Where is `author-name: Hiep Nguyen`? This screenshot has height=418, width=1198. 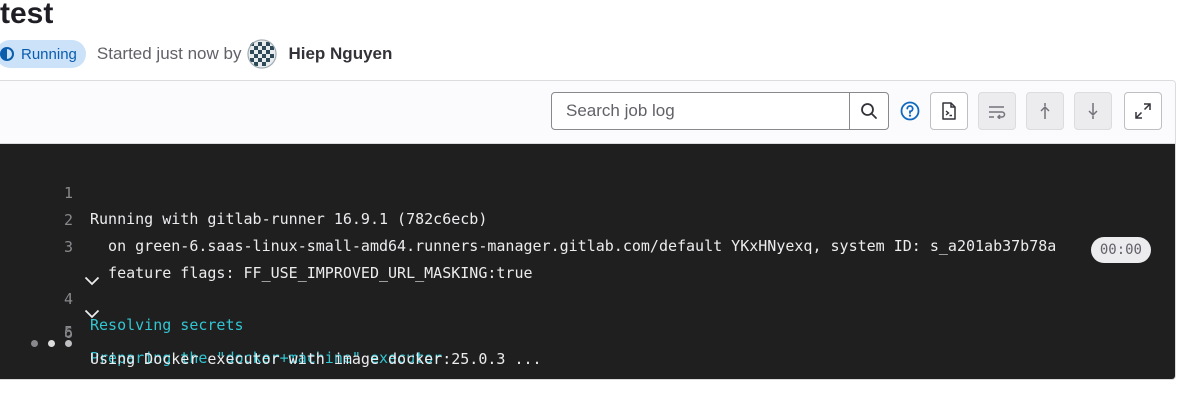 author-name: Hiep Nguyen is located at coordinates (340, 54).